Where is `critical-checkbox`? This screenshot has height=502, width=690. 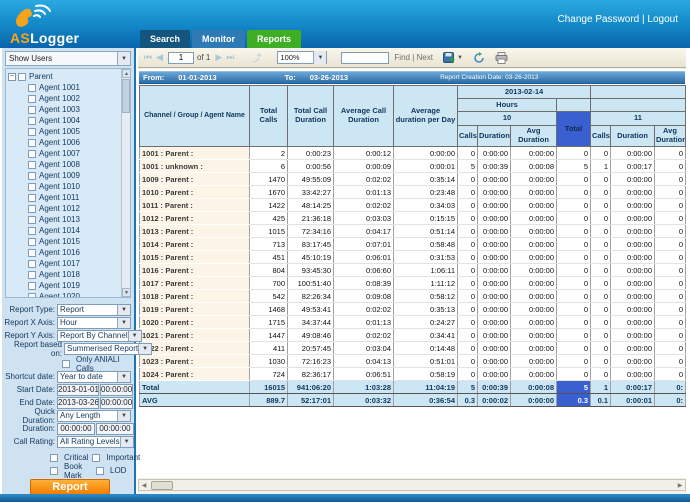
critical-checkbox is located at coordinates (54, 457).